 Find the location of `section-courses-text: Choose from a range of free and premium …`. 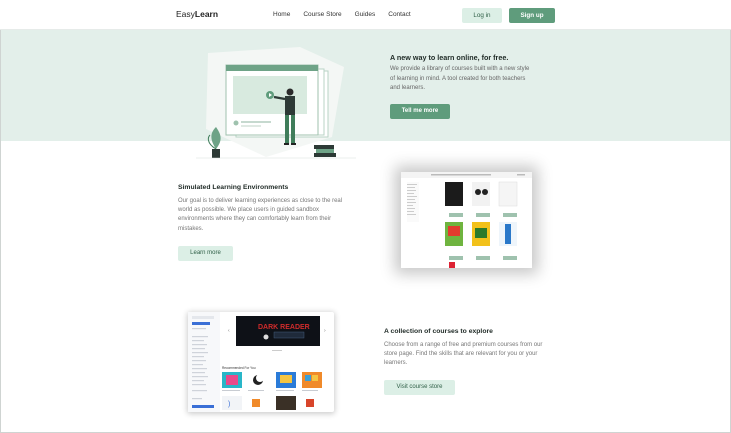

section-courses-text: Choose from a range of free and premium … is located at coordinates (463, 354).